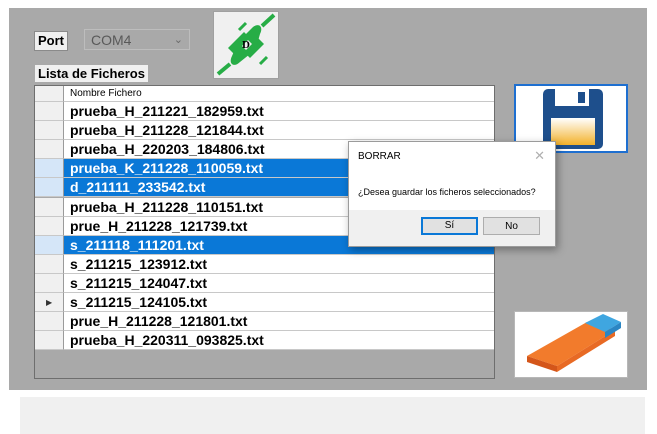 Image resolution: width=657 pixels, height=434 pixels. Describe the element at coordinates (111, 40) in the screenshot. I see `port-value: COM4` at that location.